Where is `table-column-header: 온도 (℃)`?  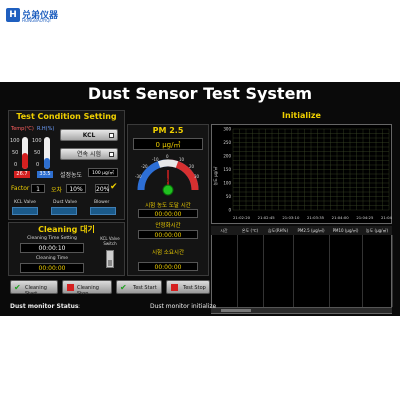 table-column-header: 온도 (℃) is located at coordinates (250, 231).